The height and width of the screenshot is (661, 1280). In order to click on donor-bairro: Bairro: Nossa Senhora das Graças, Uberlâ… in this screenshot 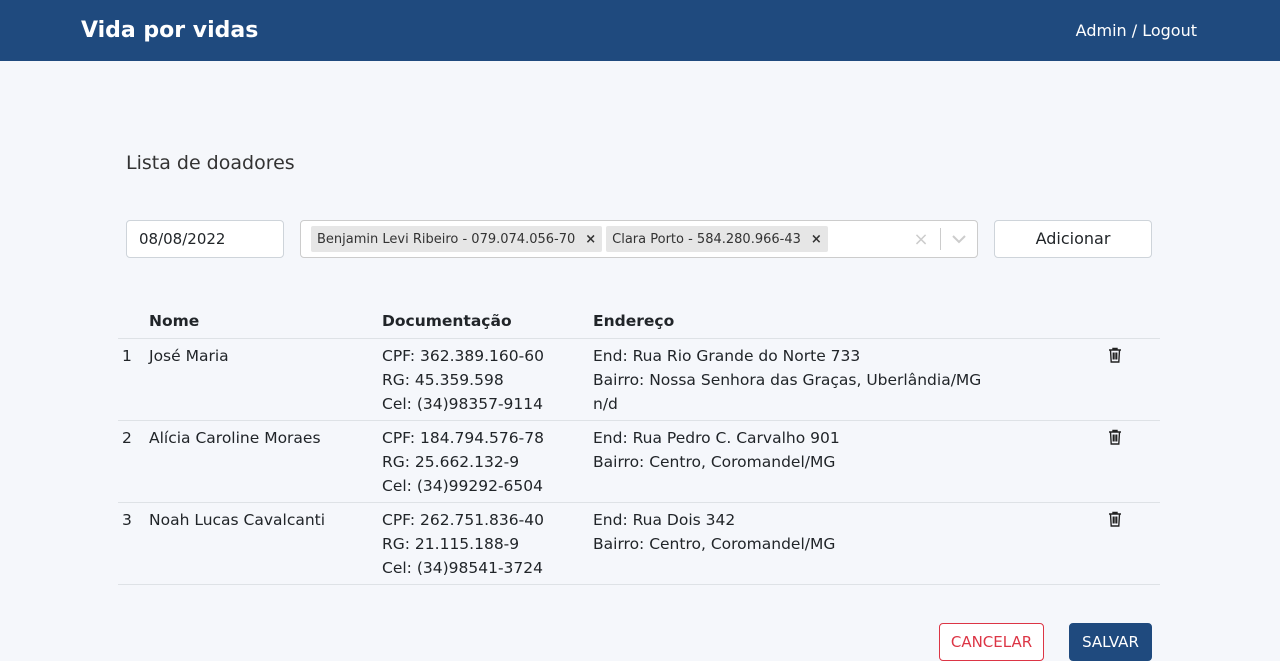, I will do `click(787, 380)`.